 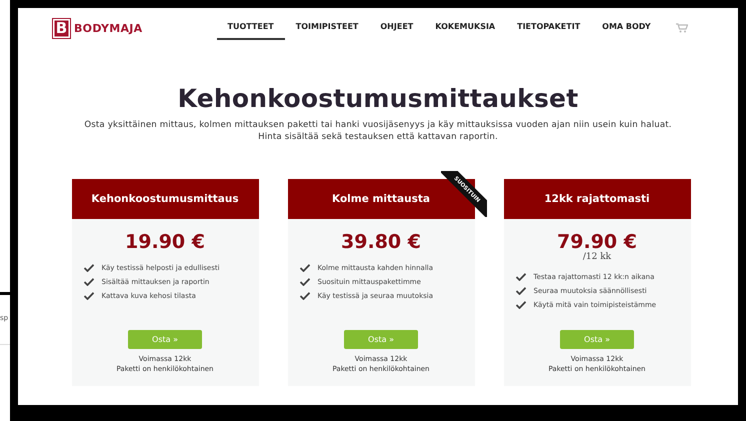 I want to click on price: 19.90 €, so click(x=165, y=242).